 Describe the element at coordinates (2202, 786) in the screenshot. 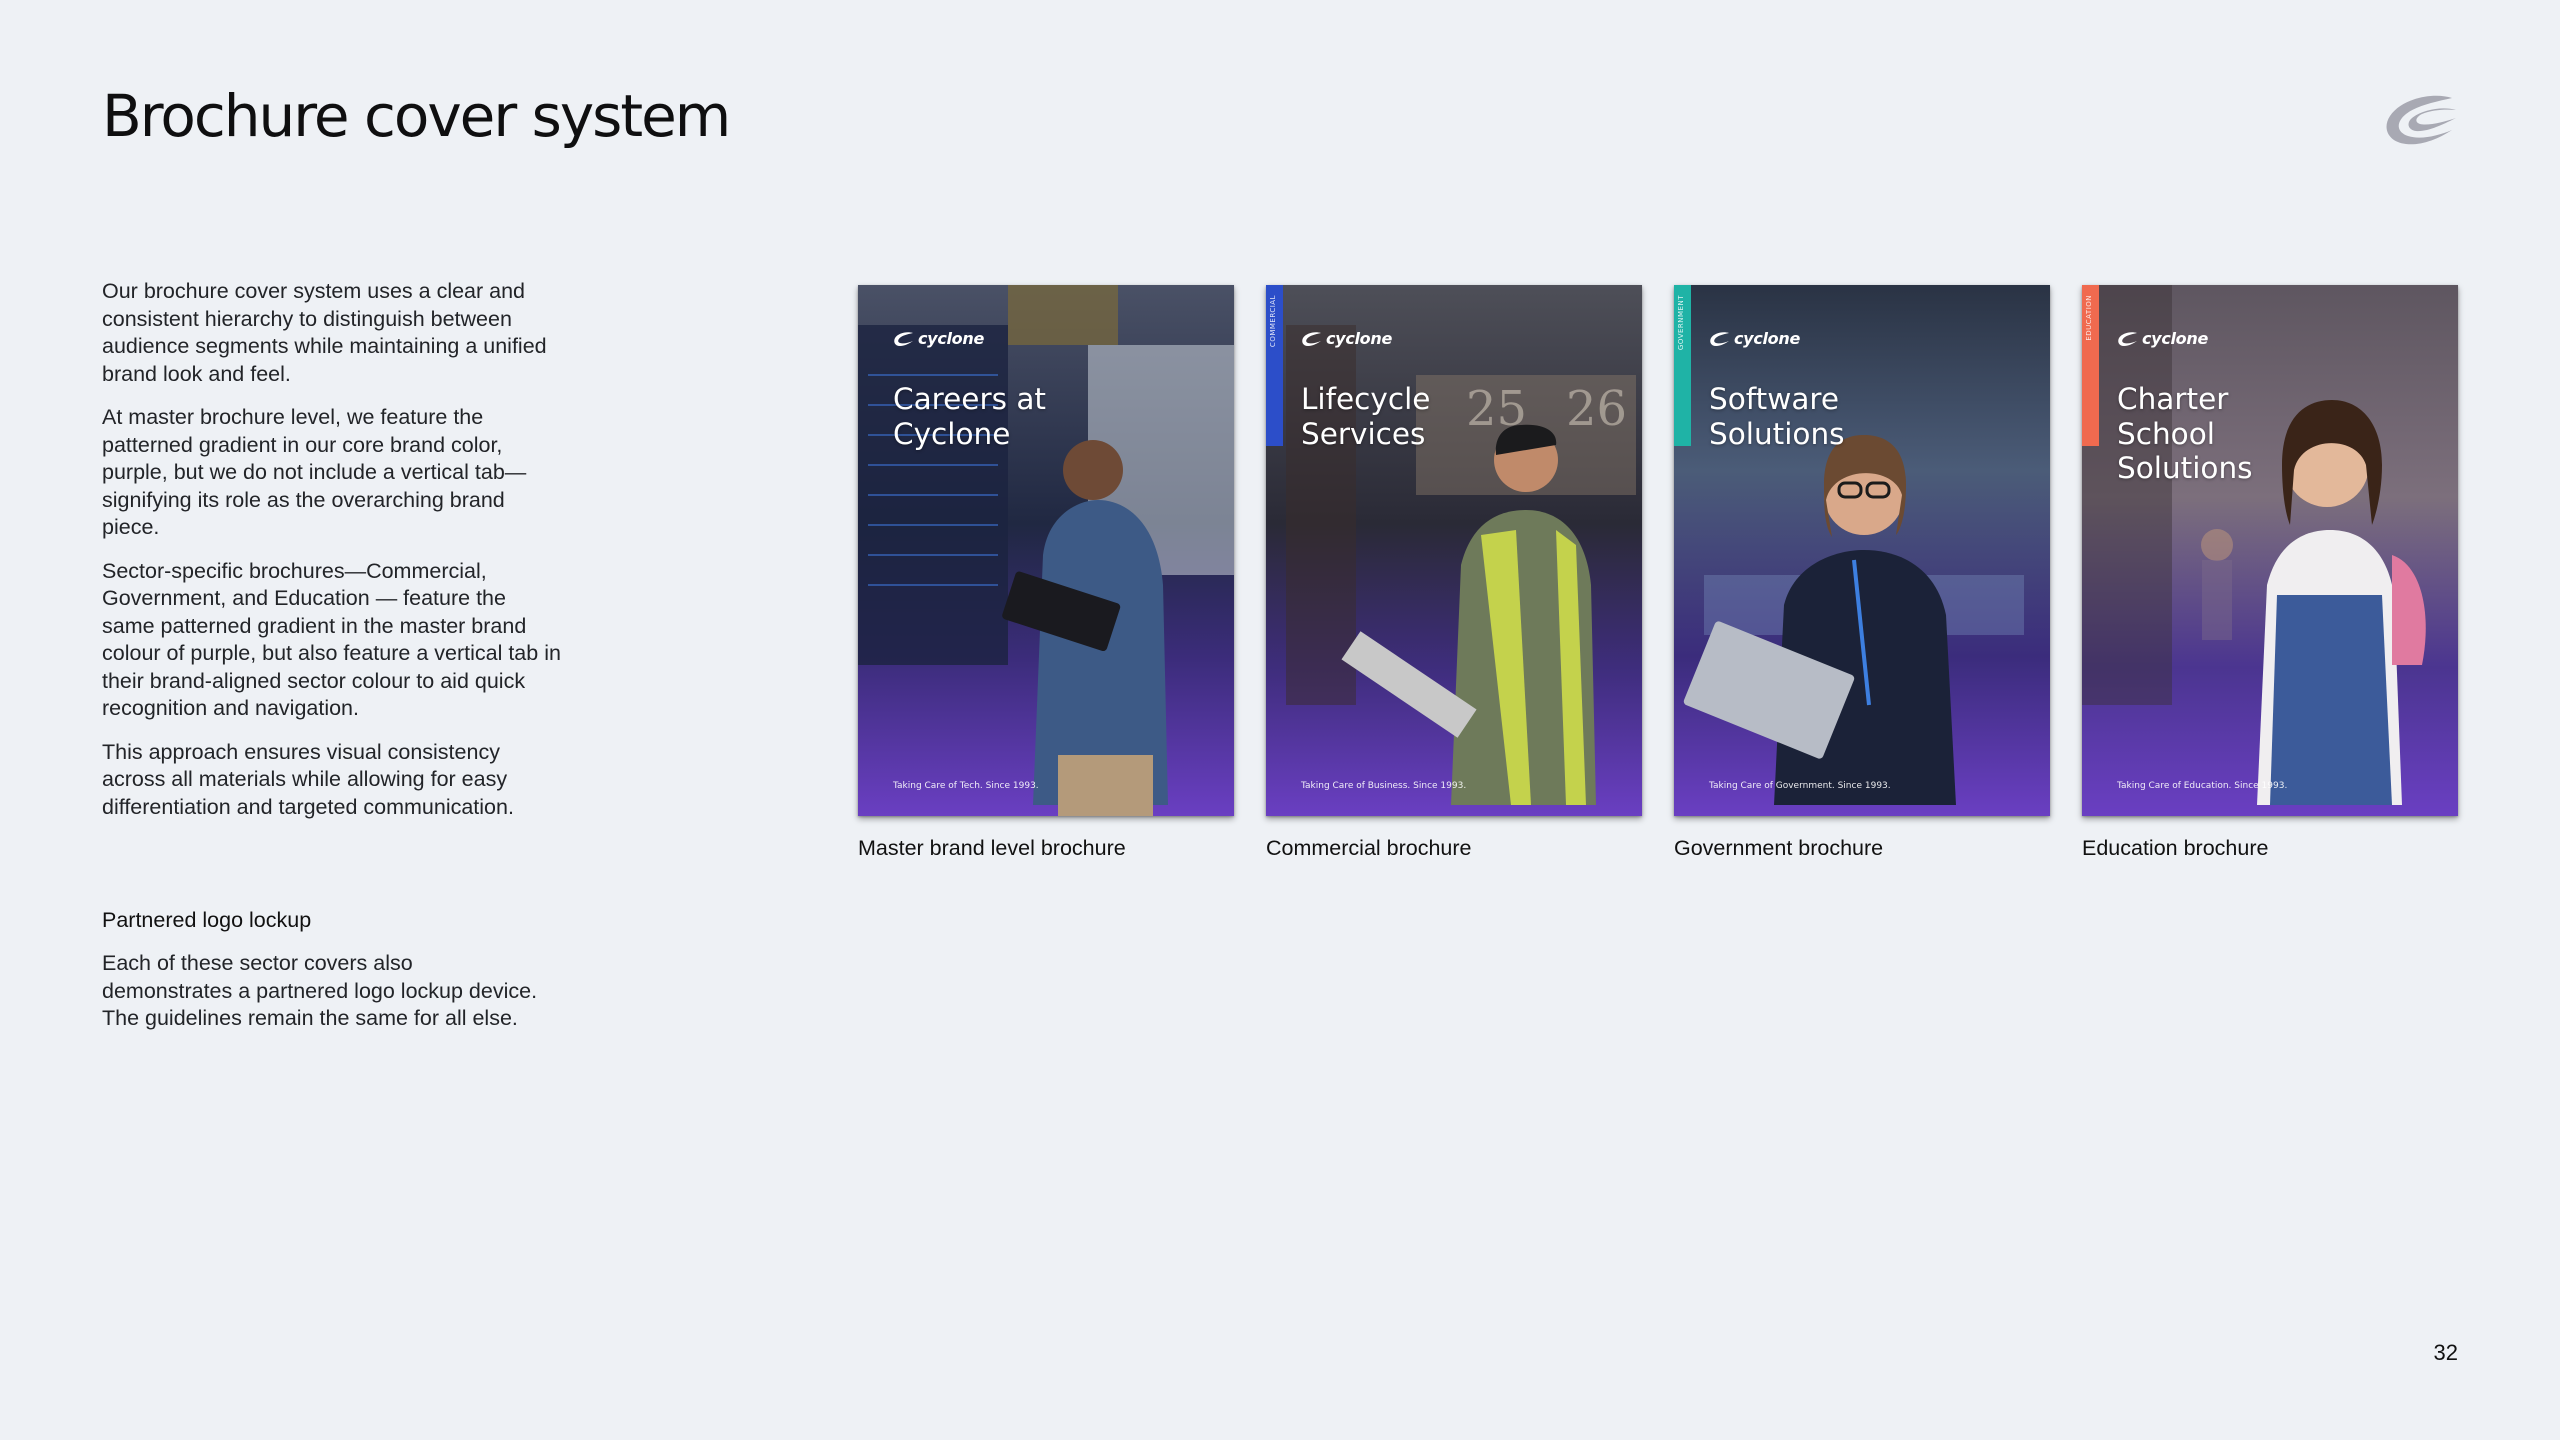

I see `cover-tagline: Taking Care of Education. Since 1993.` at that location.